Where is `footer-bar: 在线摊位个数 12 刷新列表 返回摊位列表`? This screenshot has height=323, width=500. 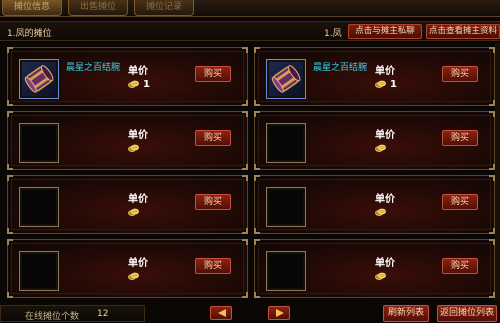
footer-bar: 在线摊位个数 12 刷新列表 返回摊位列表 is located at coordinates (250, 313).